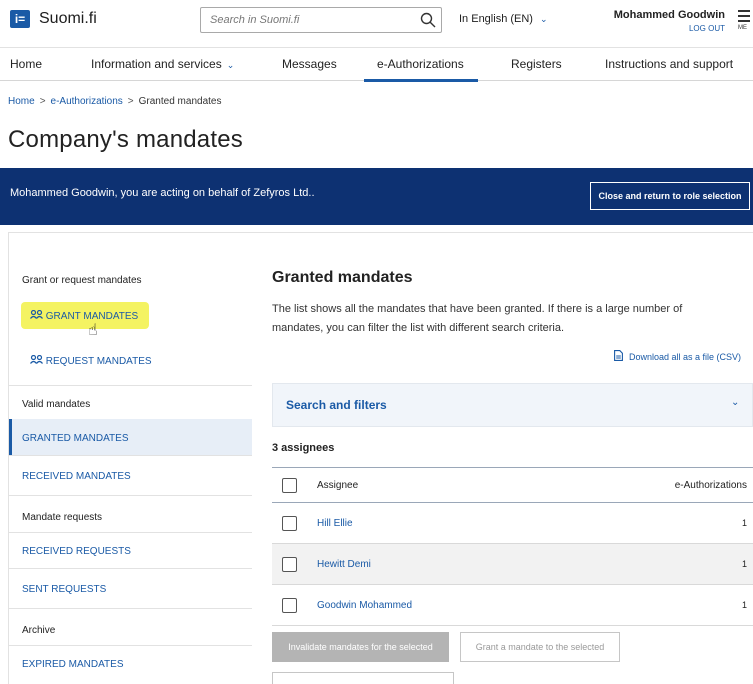  Describe the element at coordinates (39, 630) in the screenshot. I see `sidebar-heading-archive: Archive` at that location.